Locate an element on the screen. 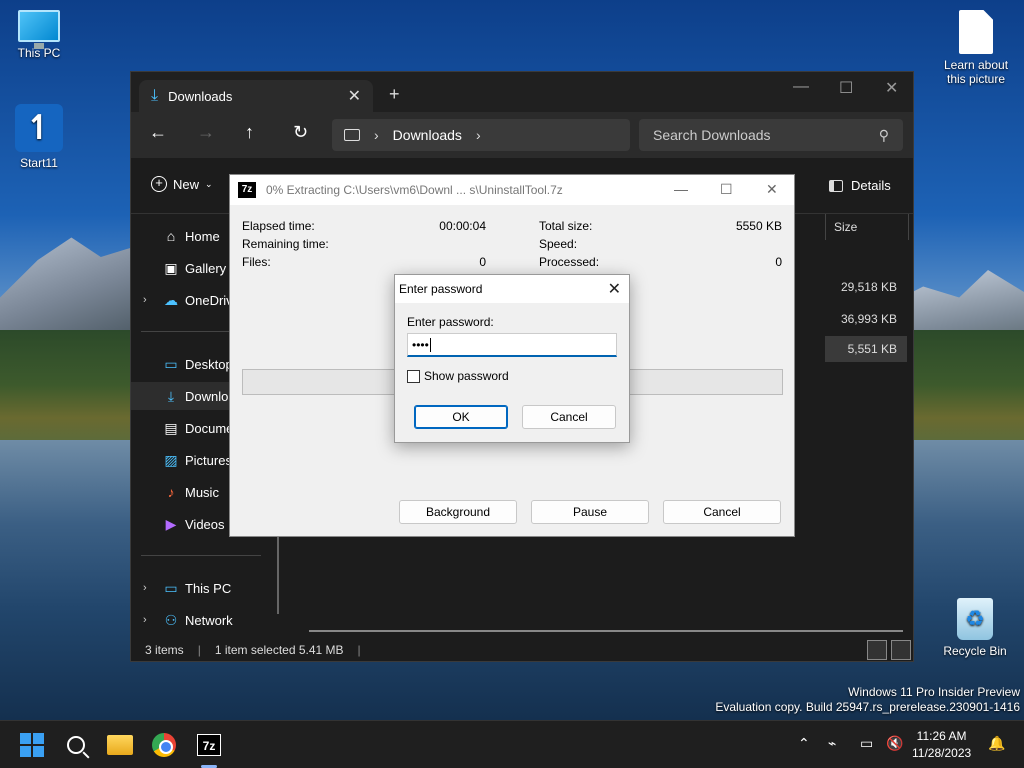 The width and height of the screenshot is (1024, 768). remaining-label: Remaining time: is located at coordinates (285, 244).